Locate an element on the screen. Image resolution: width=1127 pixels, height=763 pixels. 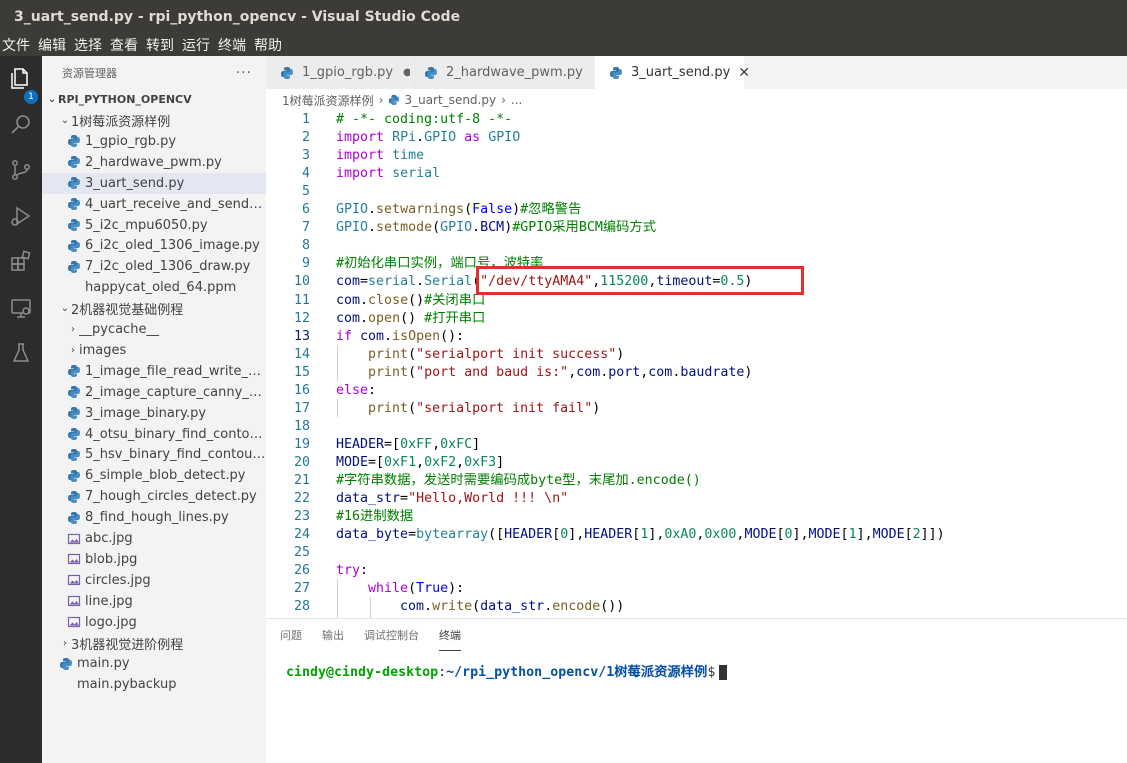
file-item: blob.jpg is located at coordinates (154, 559).